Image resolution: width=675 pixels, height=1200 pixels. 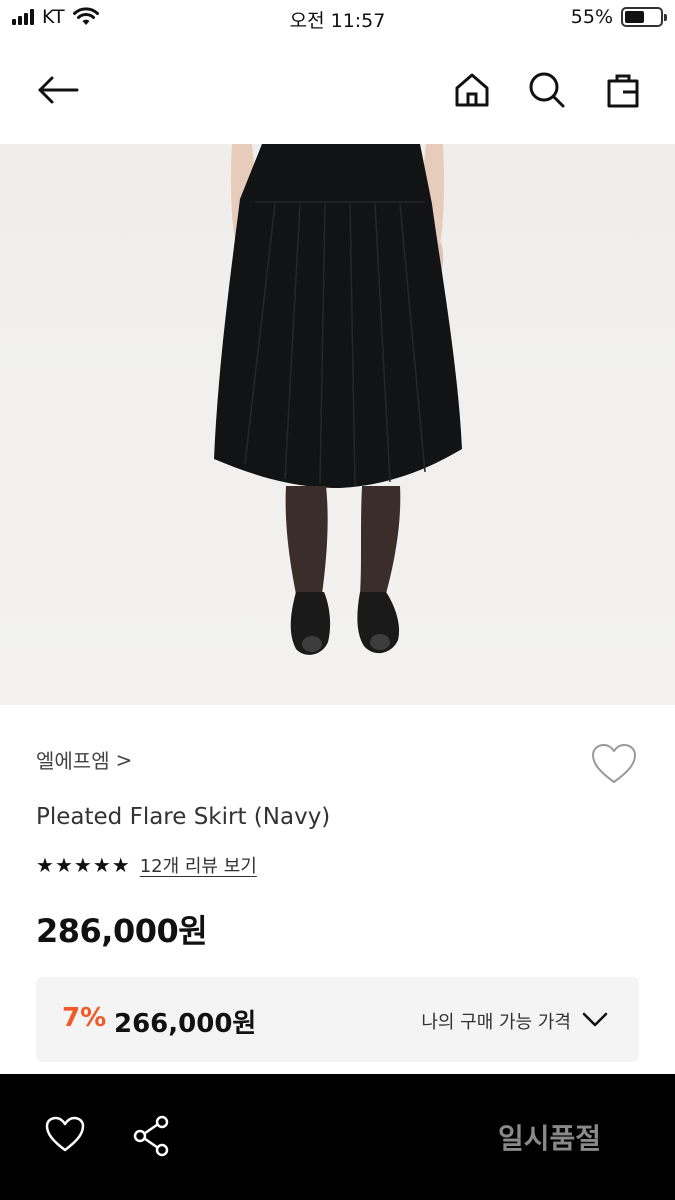 What do you see at coordinates (124, 759) in the screenshot?
I see `chevron-right-icon: >` at bounding box center [124, 759].